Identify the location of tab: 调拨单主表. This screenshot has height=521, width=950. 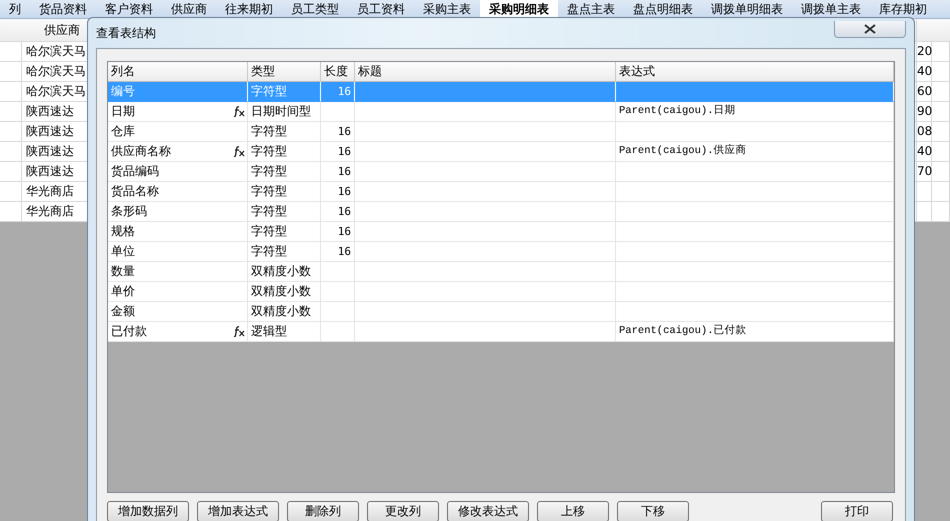
(831, 9).